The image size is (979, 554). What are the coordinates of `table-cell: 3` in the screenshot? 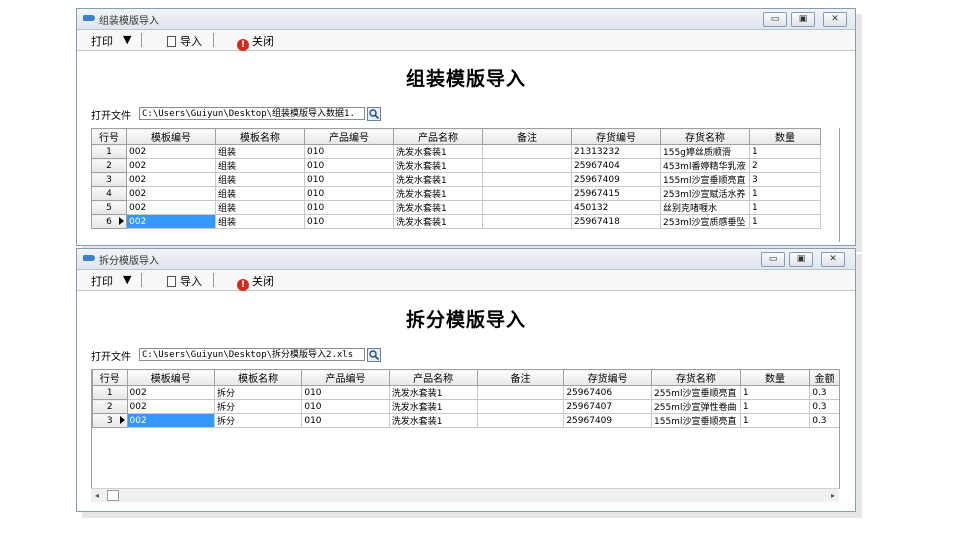 It's located at (785, 179).